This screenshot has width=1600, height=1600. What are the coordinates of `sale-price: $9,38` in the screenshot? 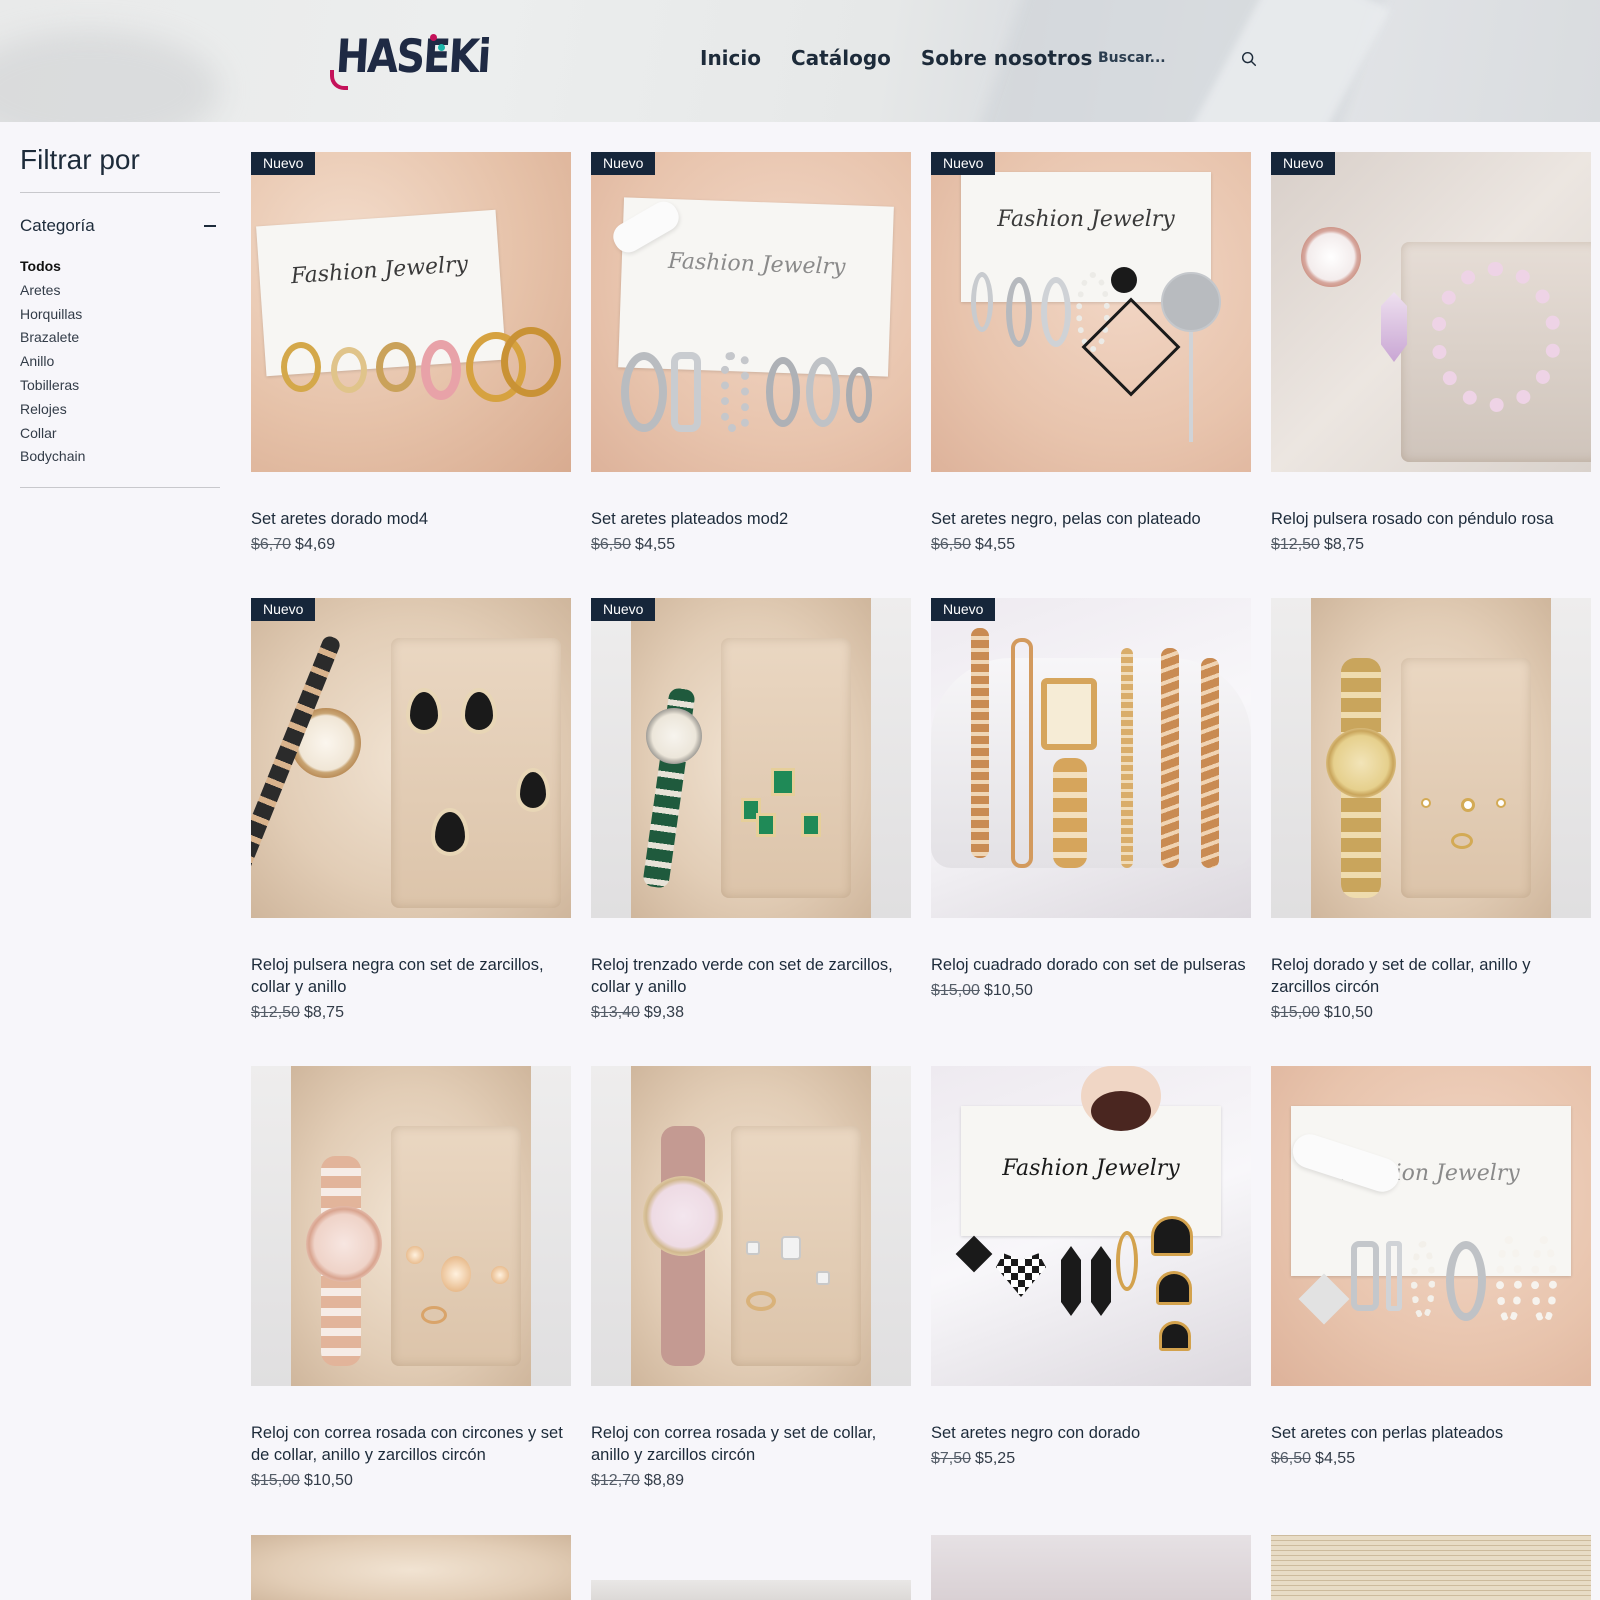 It's located at (663, 1012).